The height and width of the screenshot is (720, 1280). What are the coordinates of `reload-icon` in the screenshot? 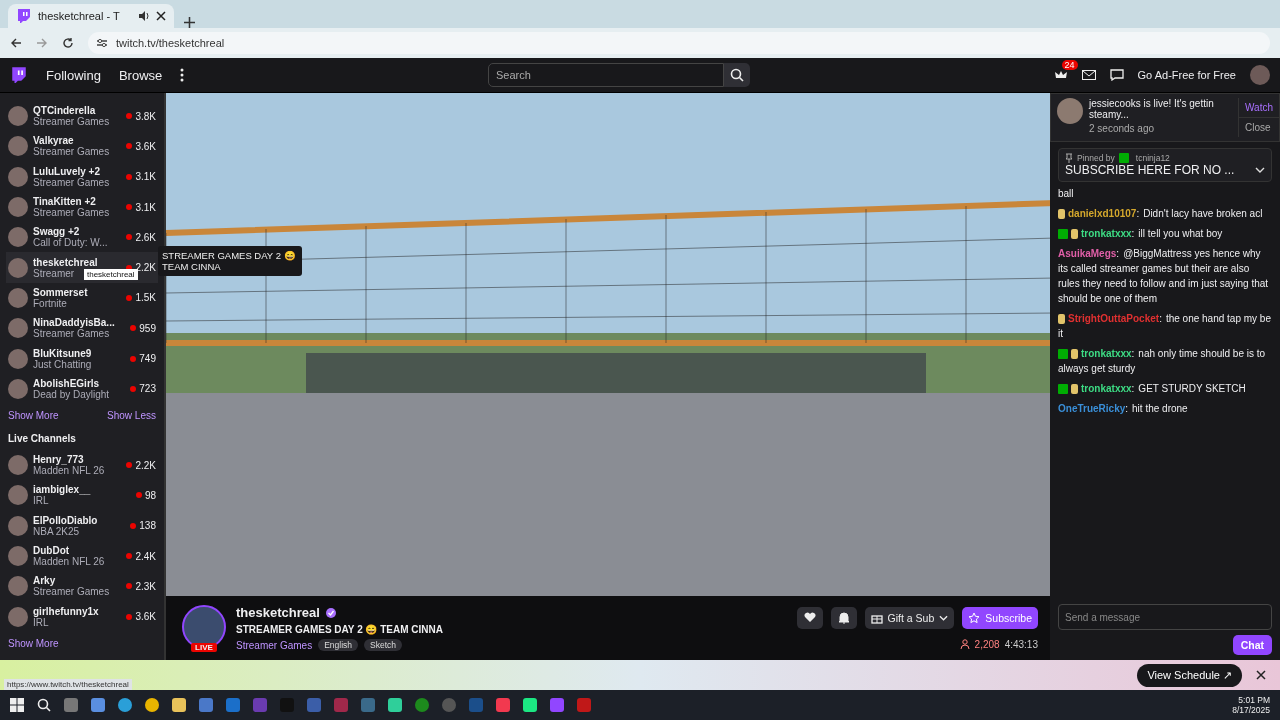 It's located at (68, 43).